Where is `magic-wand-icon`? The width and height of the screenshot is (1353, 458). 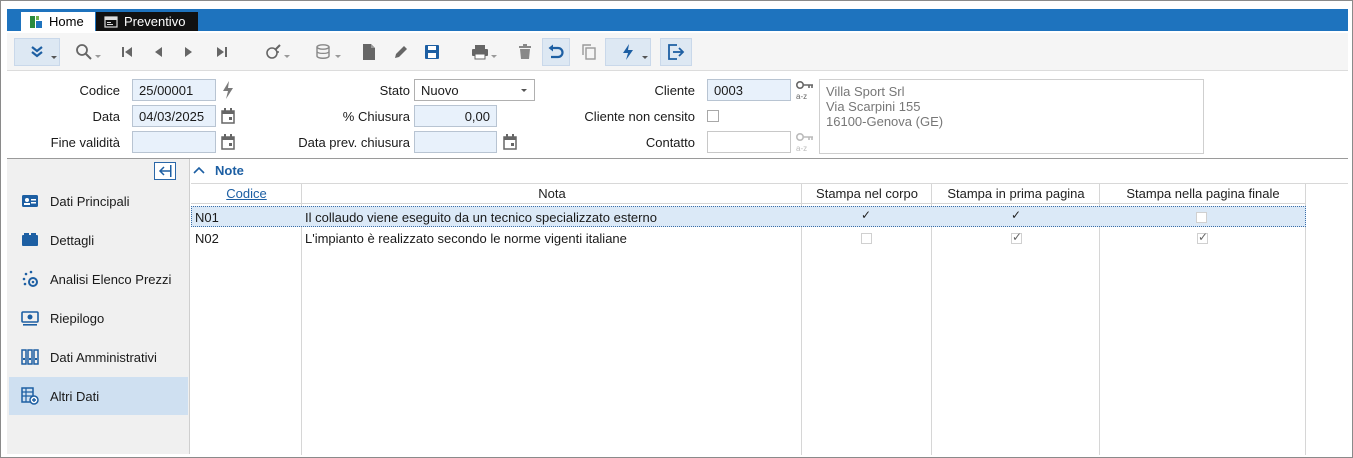 magic-wand-icon is located at coordinates (273, 51).